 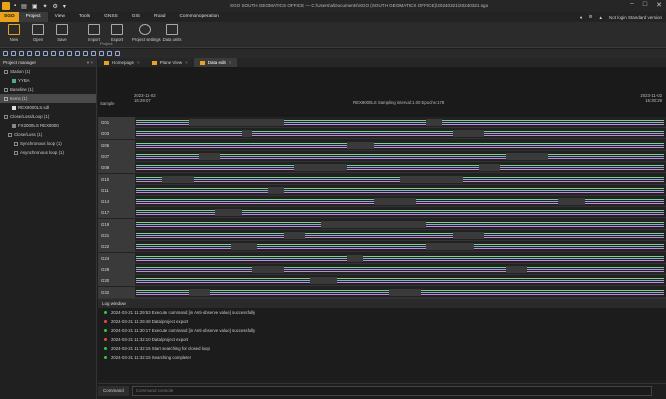 I want to click on menu-road: Road, so click(x=159, y=17).